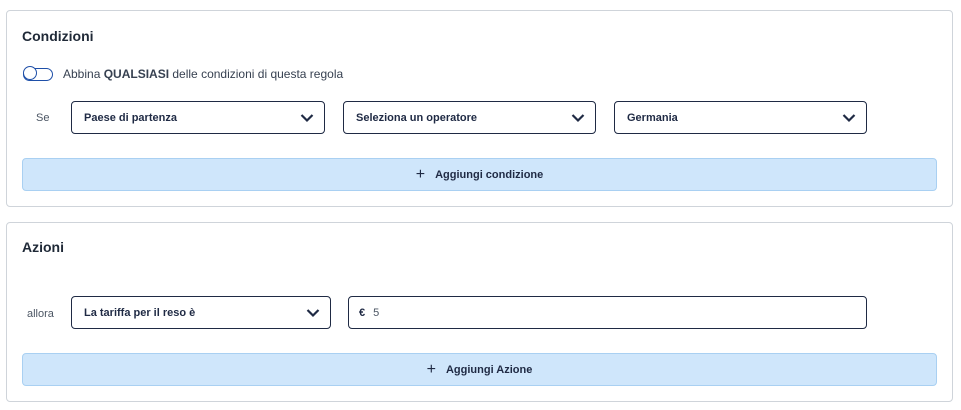 This screenshot has height=410, width=961. I want to click on match-any-keyword: QUALSIASI, so click(136, 74).